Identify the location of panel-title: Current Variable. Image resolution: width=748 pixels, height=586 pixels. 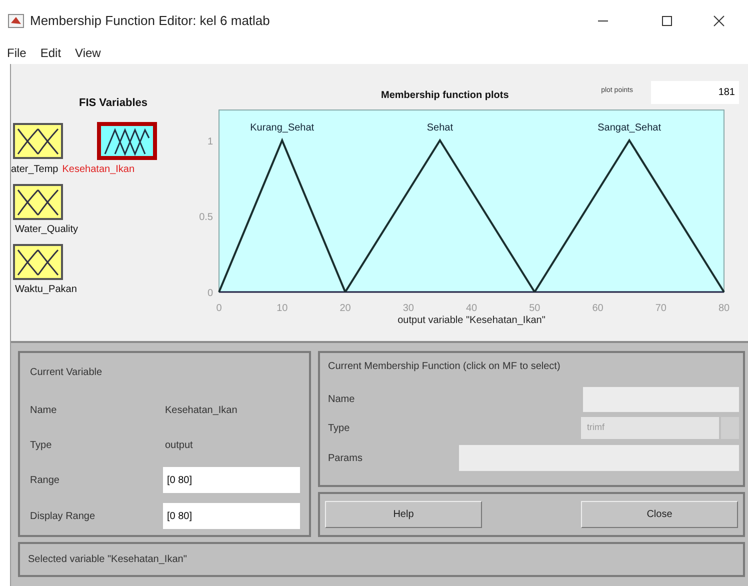
(67, 373).